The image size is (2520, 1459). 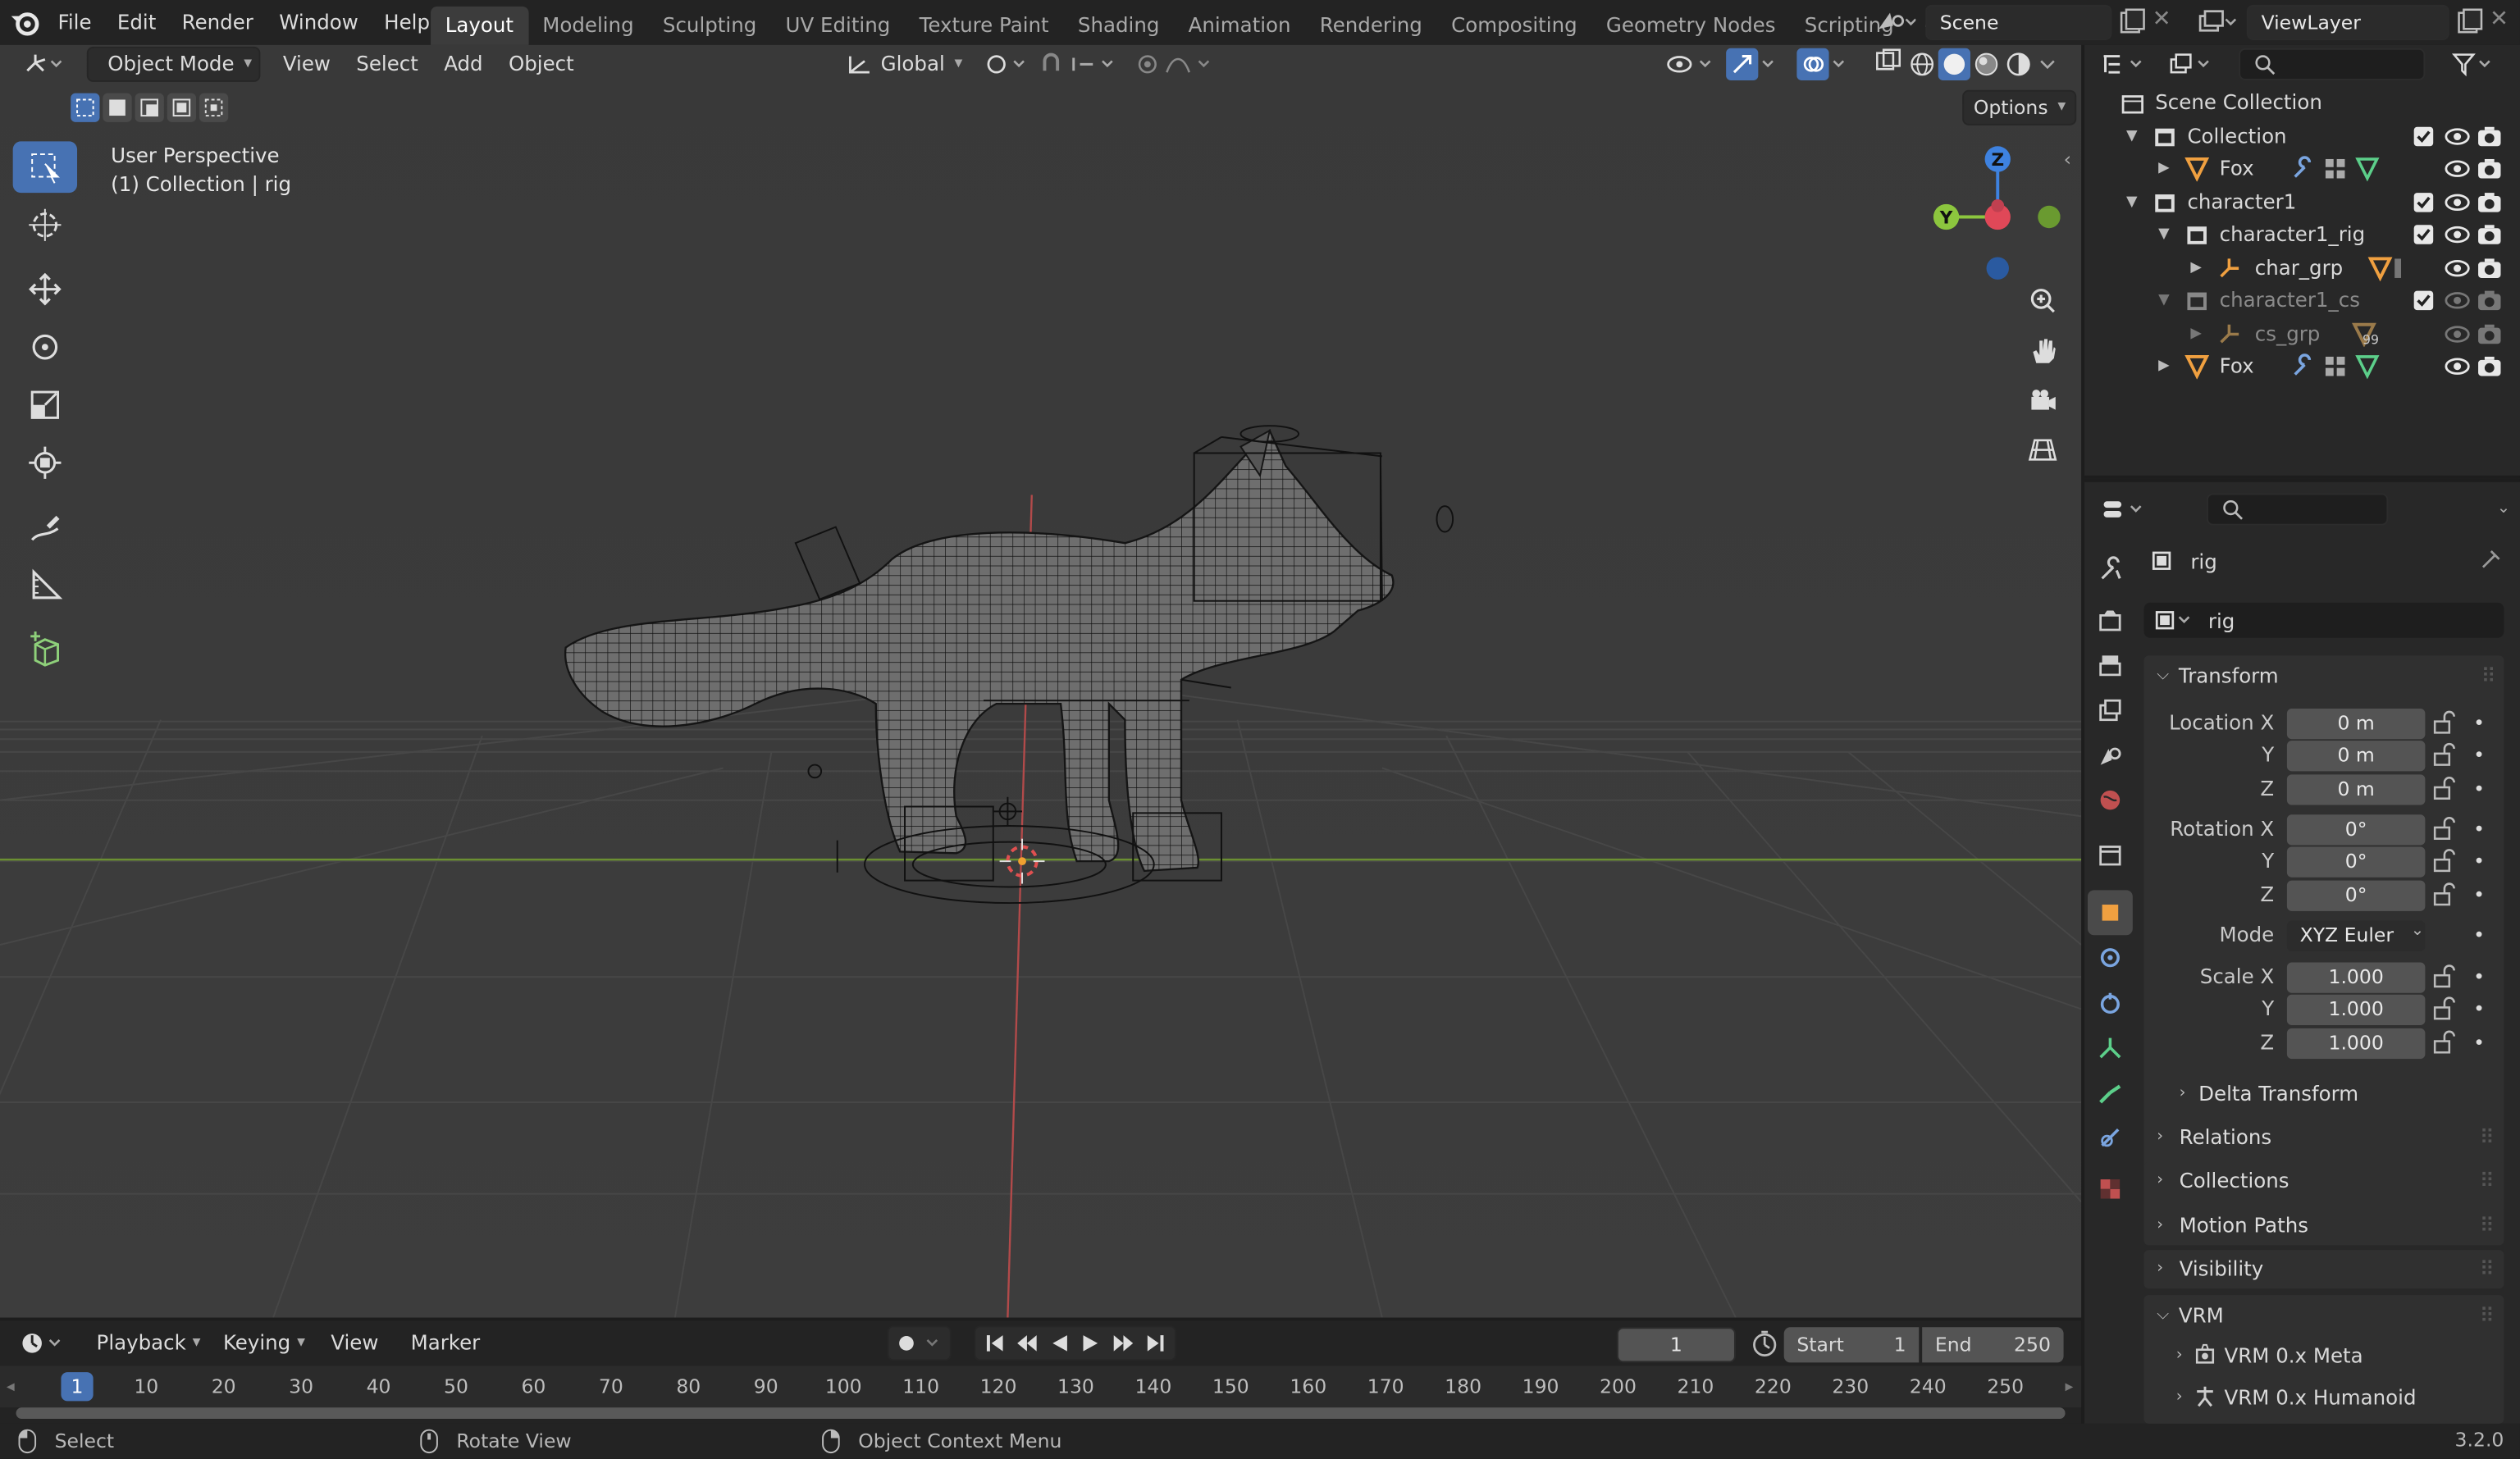 What do you see at coordinates (2457, 137) in the screenshot?
I see `visibility-eye-icon` at bounding box center [2457, 137].